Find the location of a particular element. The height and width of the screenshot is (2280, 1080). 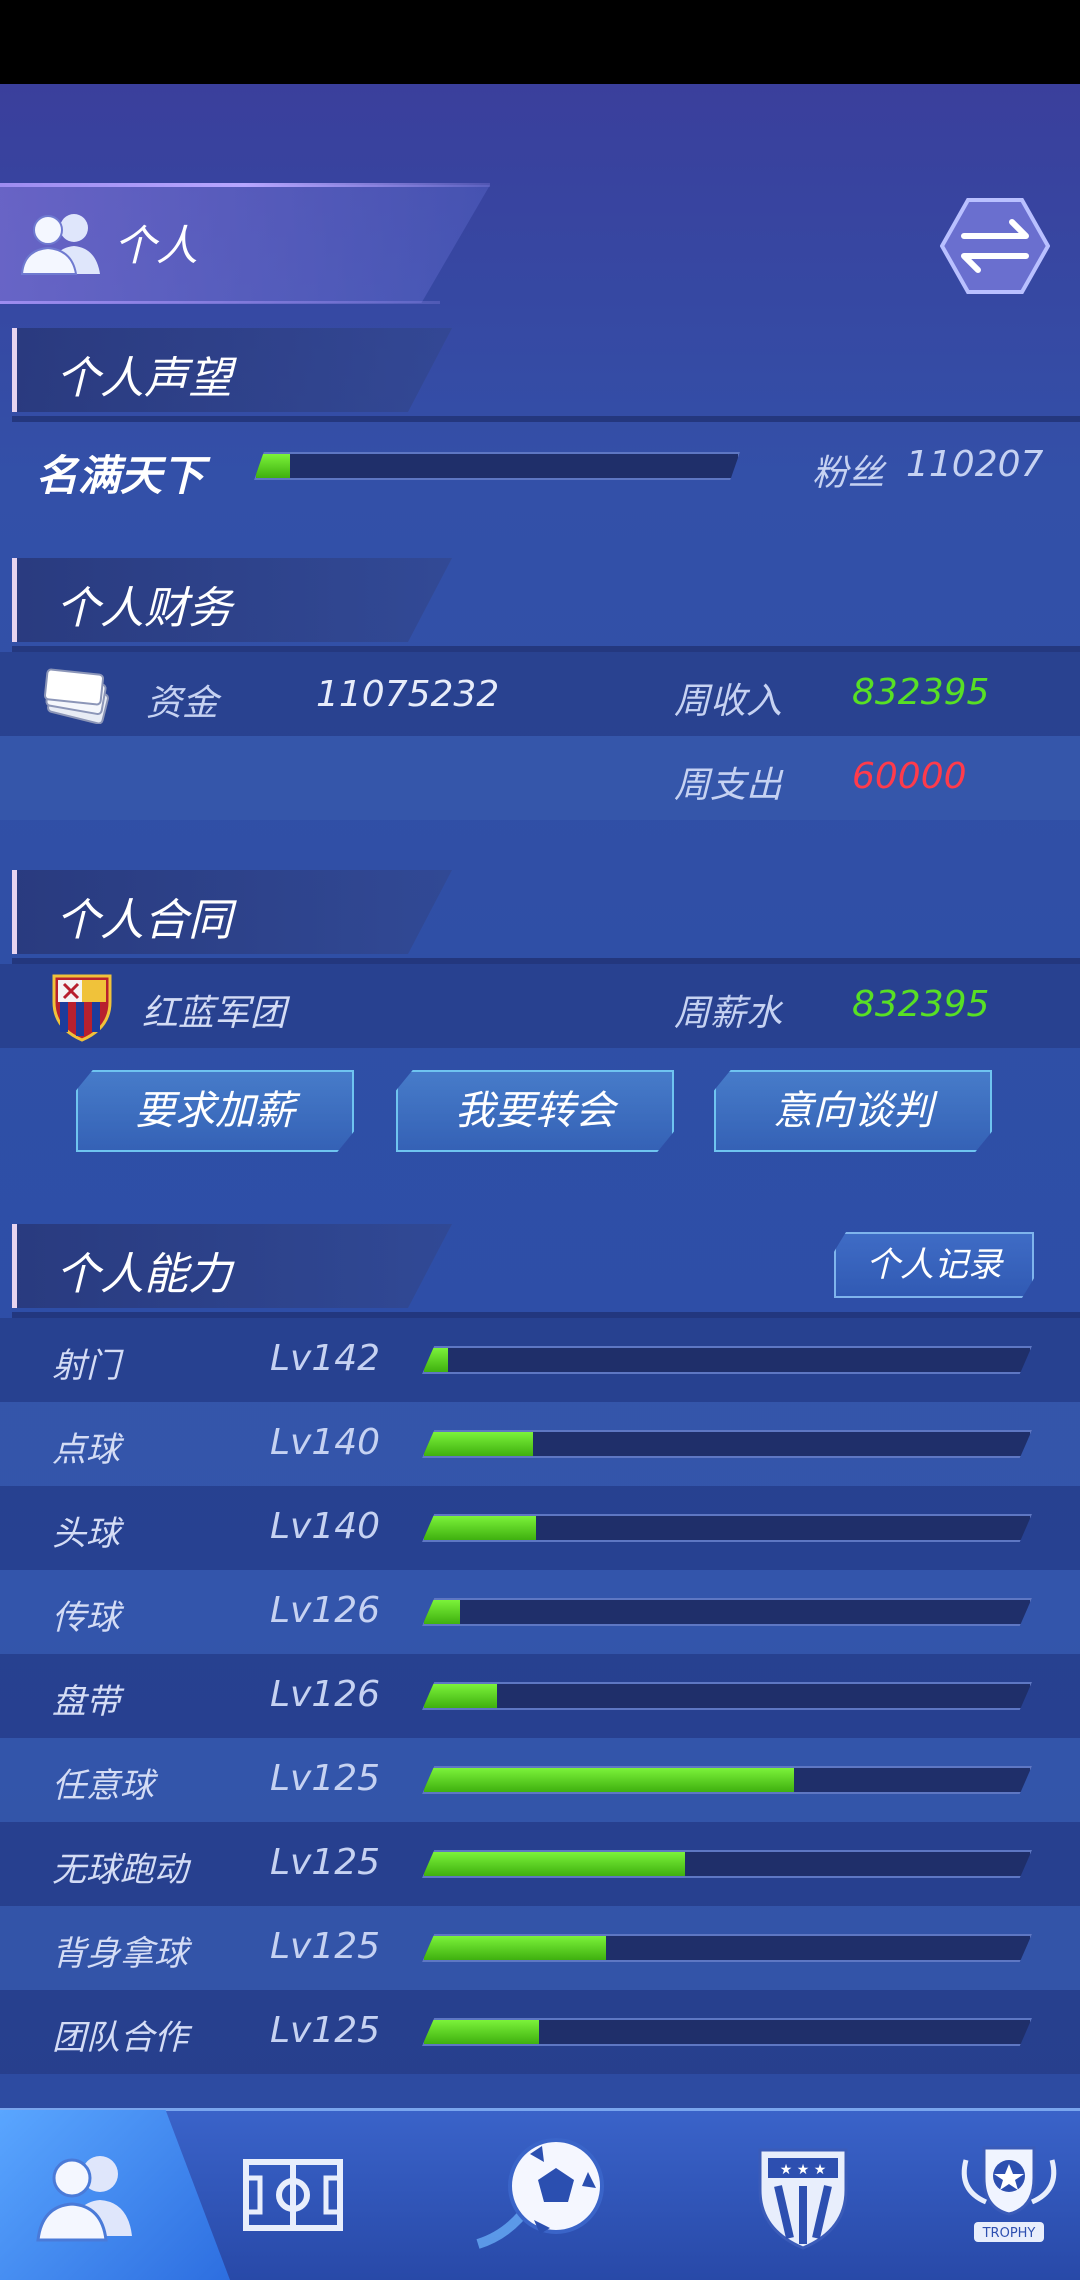

skill-row: 无球跑动 Lv125 is located at coordinates (540, 1864).